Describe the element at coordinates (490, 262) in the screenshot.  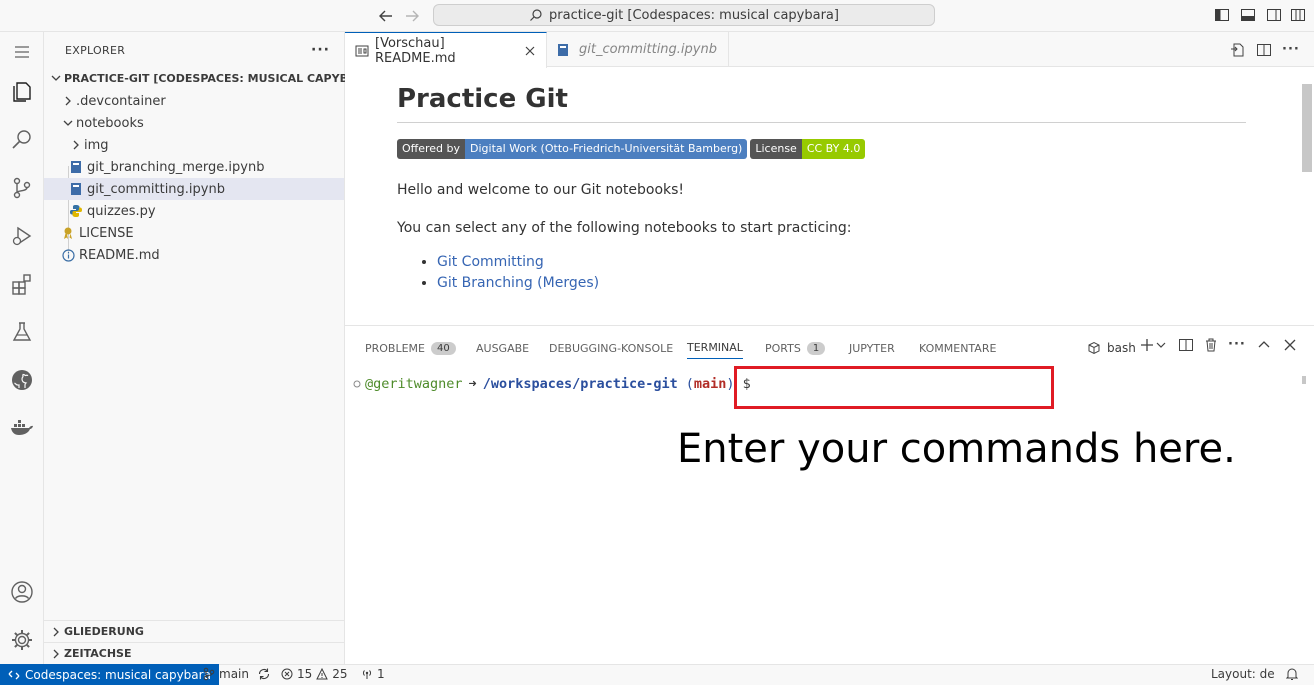
I see `link-git-committing: Git Committing` at that location.